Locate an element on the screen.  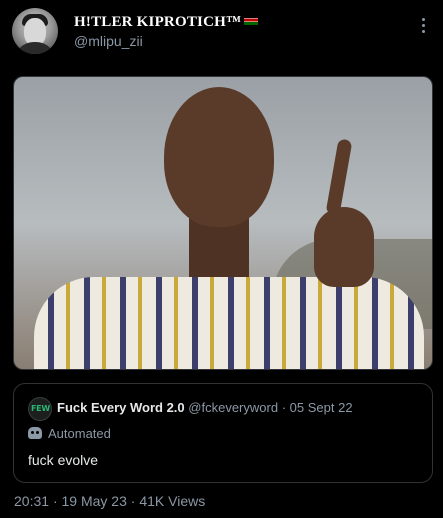
photo-finger-shape is located at coordinates (339, 177).